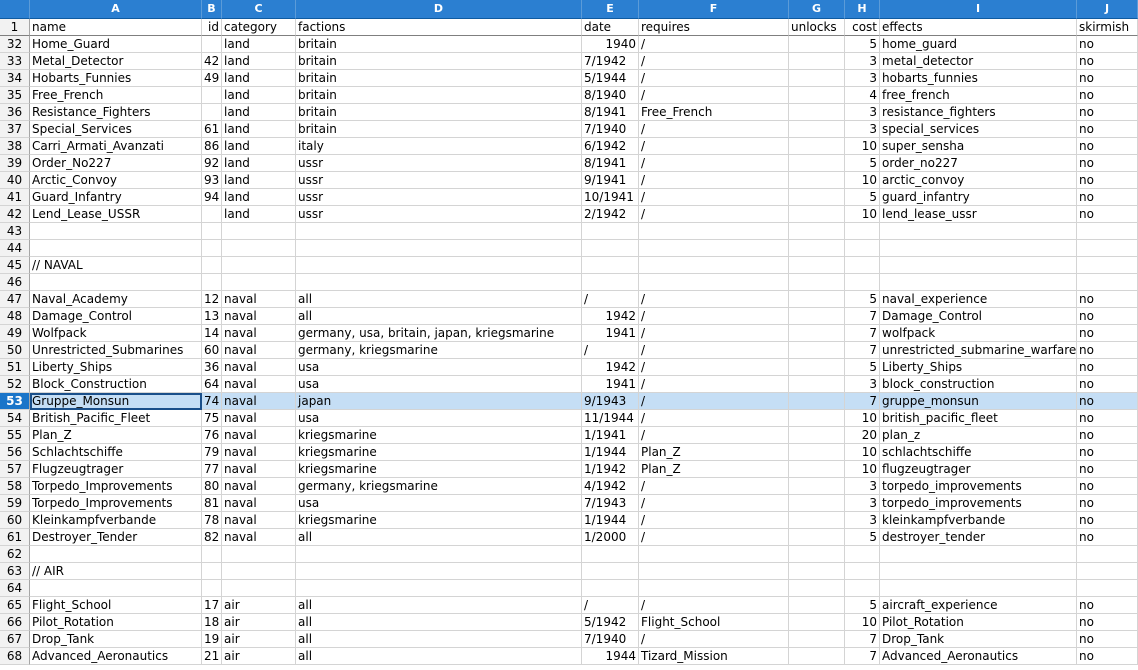 The image size is (1138, 670). Describe the element at coordinates (862, 639) in the screenshot. I see `cell-h: 7` at that location.